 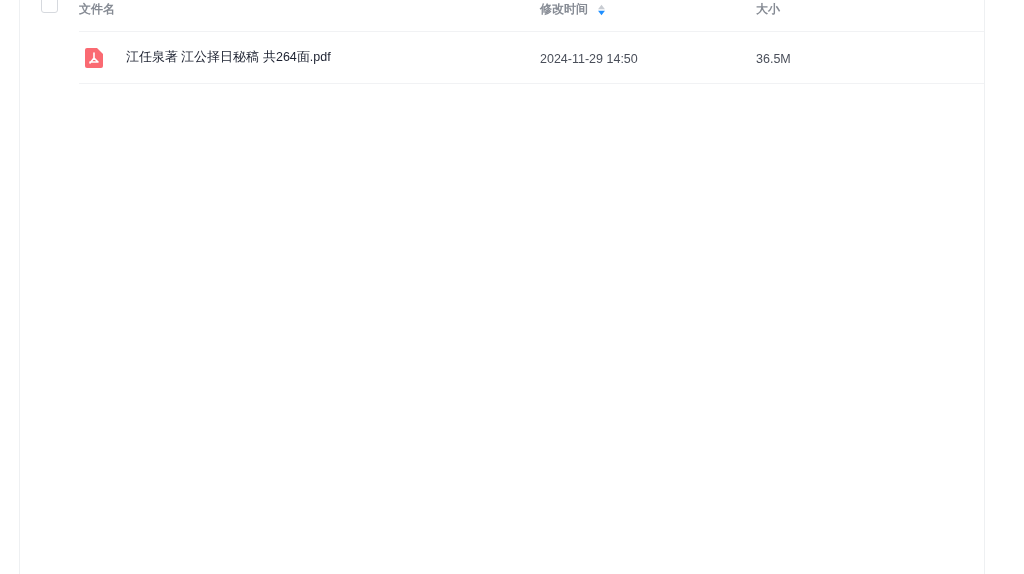 I want to click on file-name: 江任泉著 江公择日秘稿 共264面.pdf, so click(x=228, y=57).